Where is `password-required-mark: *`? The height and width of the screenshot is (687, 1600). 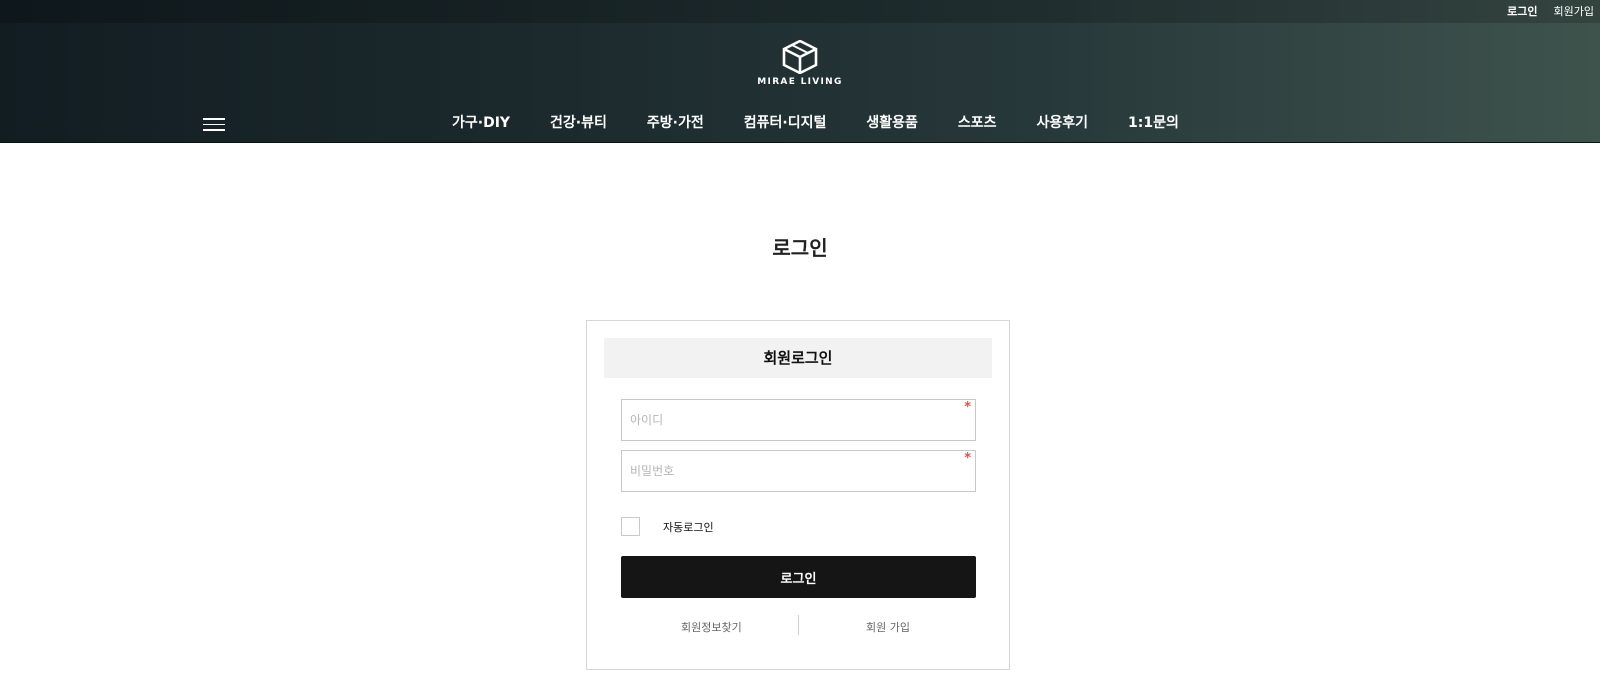 password-required-mark: * is located at coordinates (967, 458).